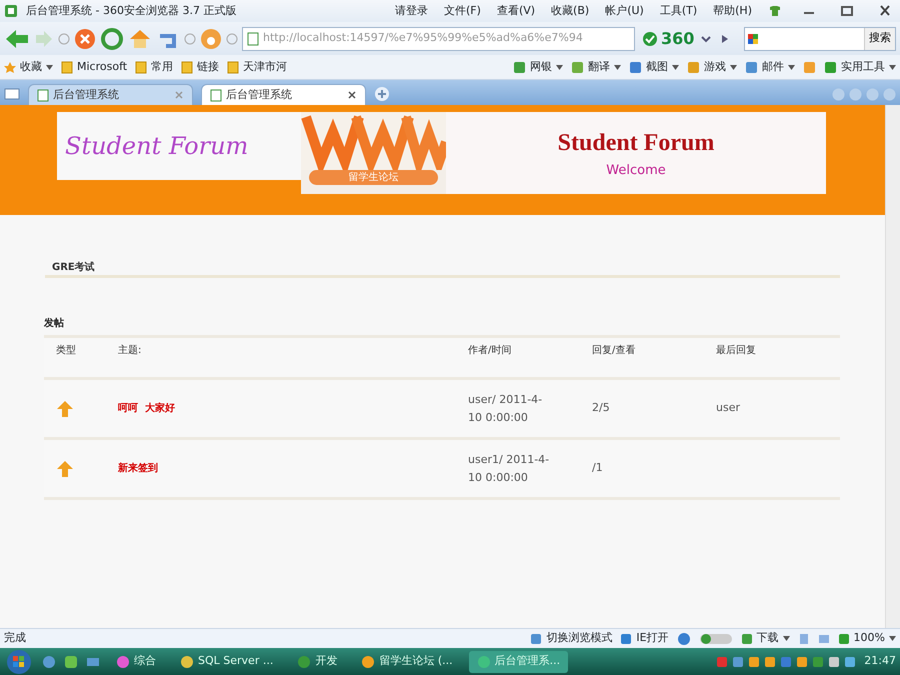  Describe the element at coordinates (571, 638) in the screenshot. I see `status-button: 切换浏览模式` at that location.